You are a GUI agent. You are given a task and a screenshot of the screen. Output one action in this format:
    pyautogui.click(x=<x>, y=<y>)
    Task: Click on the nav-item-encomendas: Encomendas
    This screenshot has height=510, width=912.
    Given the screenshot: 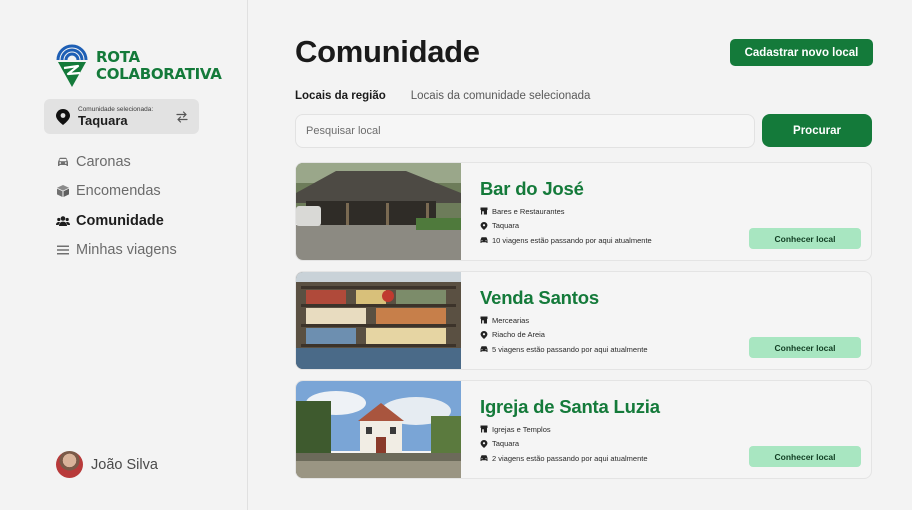 What is the action you would take?
    pyautogui.click(x=116, y=192)
    